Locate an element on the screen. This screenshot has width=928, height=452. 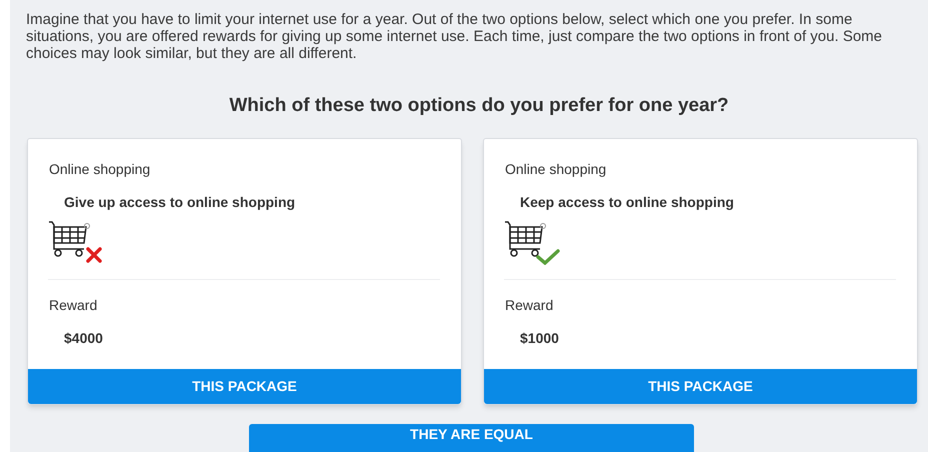
option-description: Give up access to online shopping is located at coordinates (179, 202).